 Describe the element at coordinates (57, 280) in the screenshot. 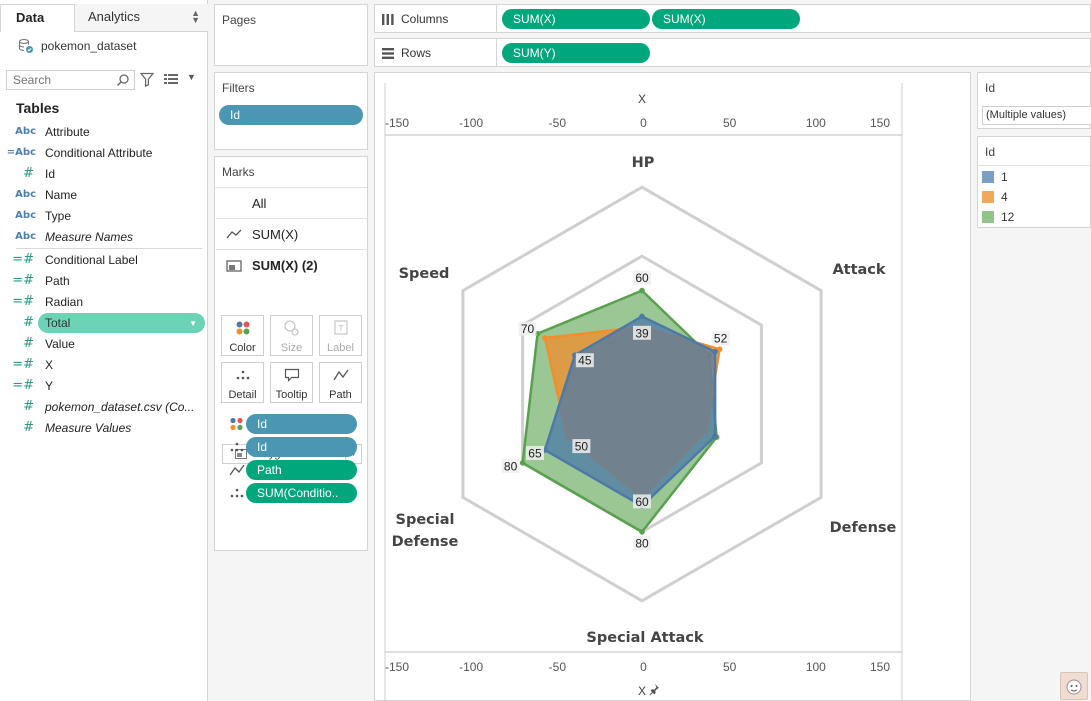

I see `field-label: Path` at that location.